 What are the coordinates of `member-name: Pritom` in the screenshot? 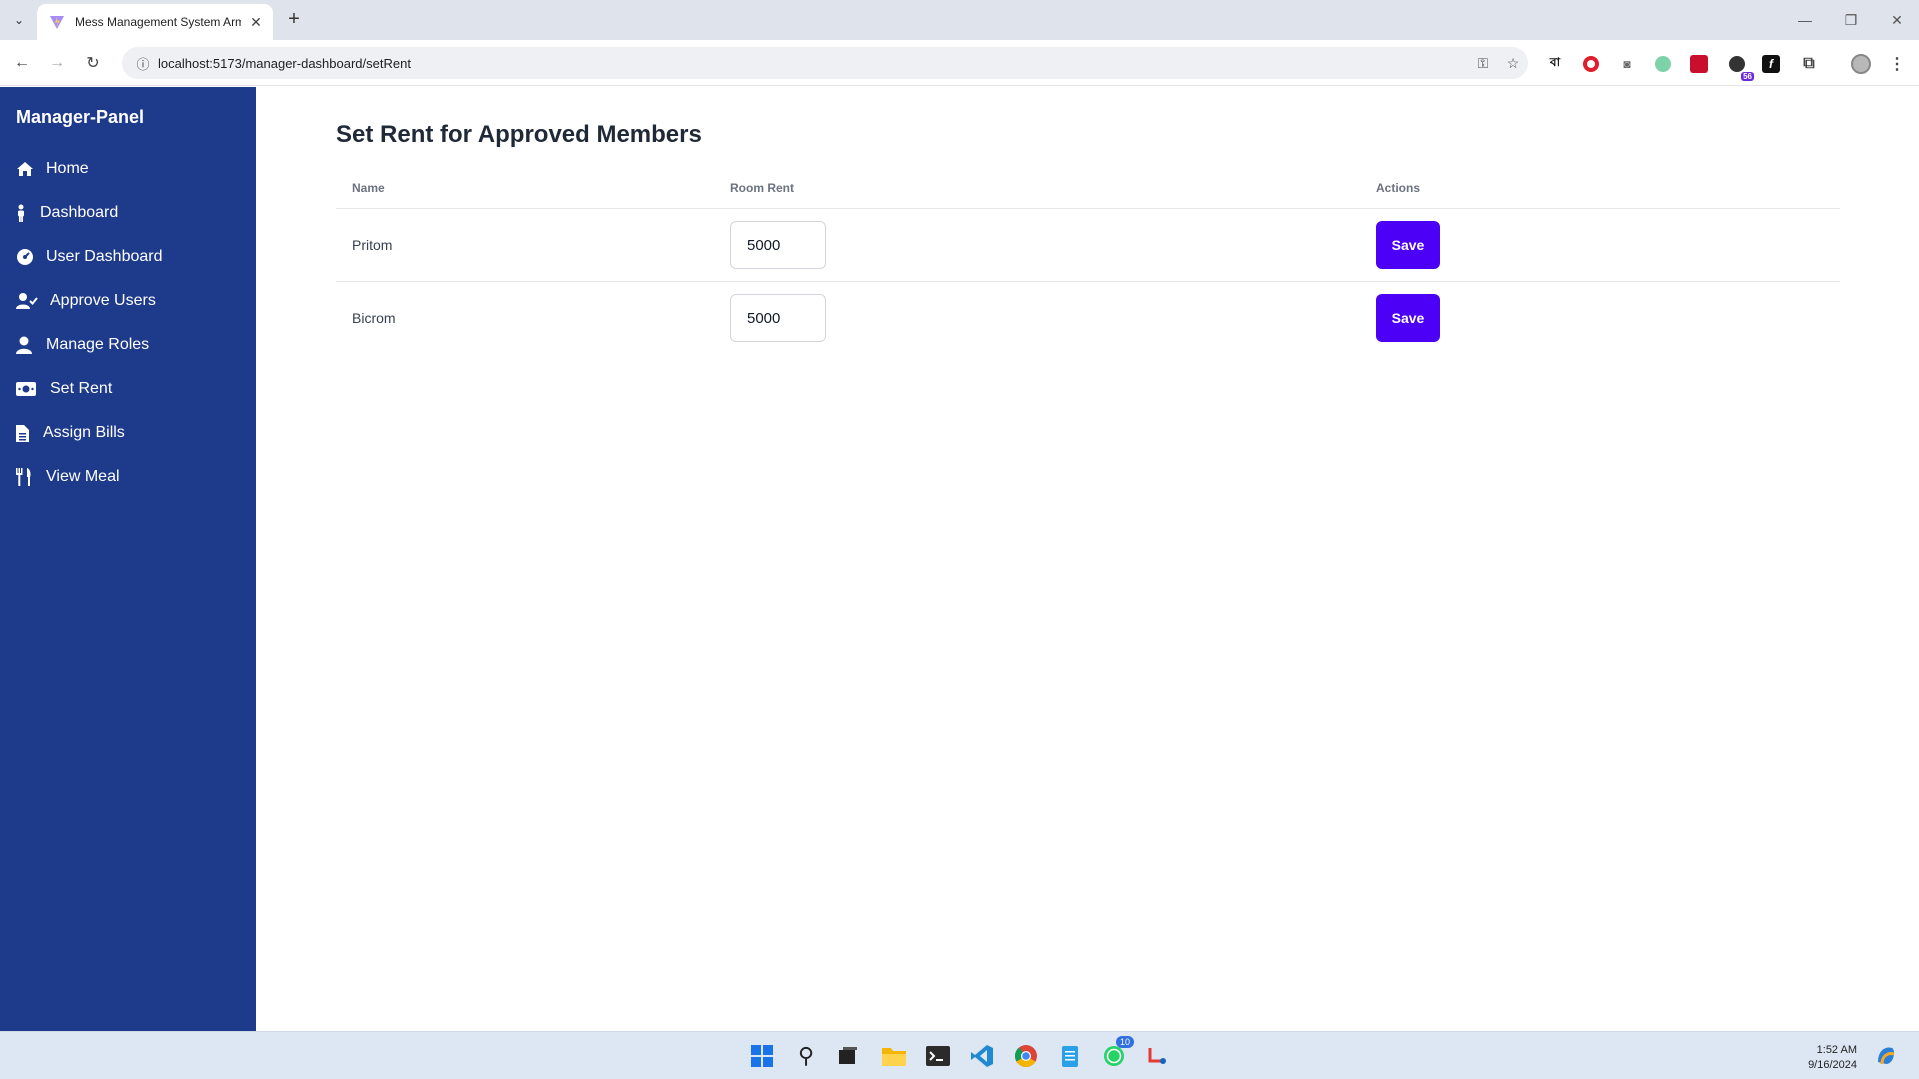 It's located at (372, 245).